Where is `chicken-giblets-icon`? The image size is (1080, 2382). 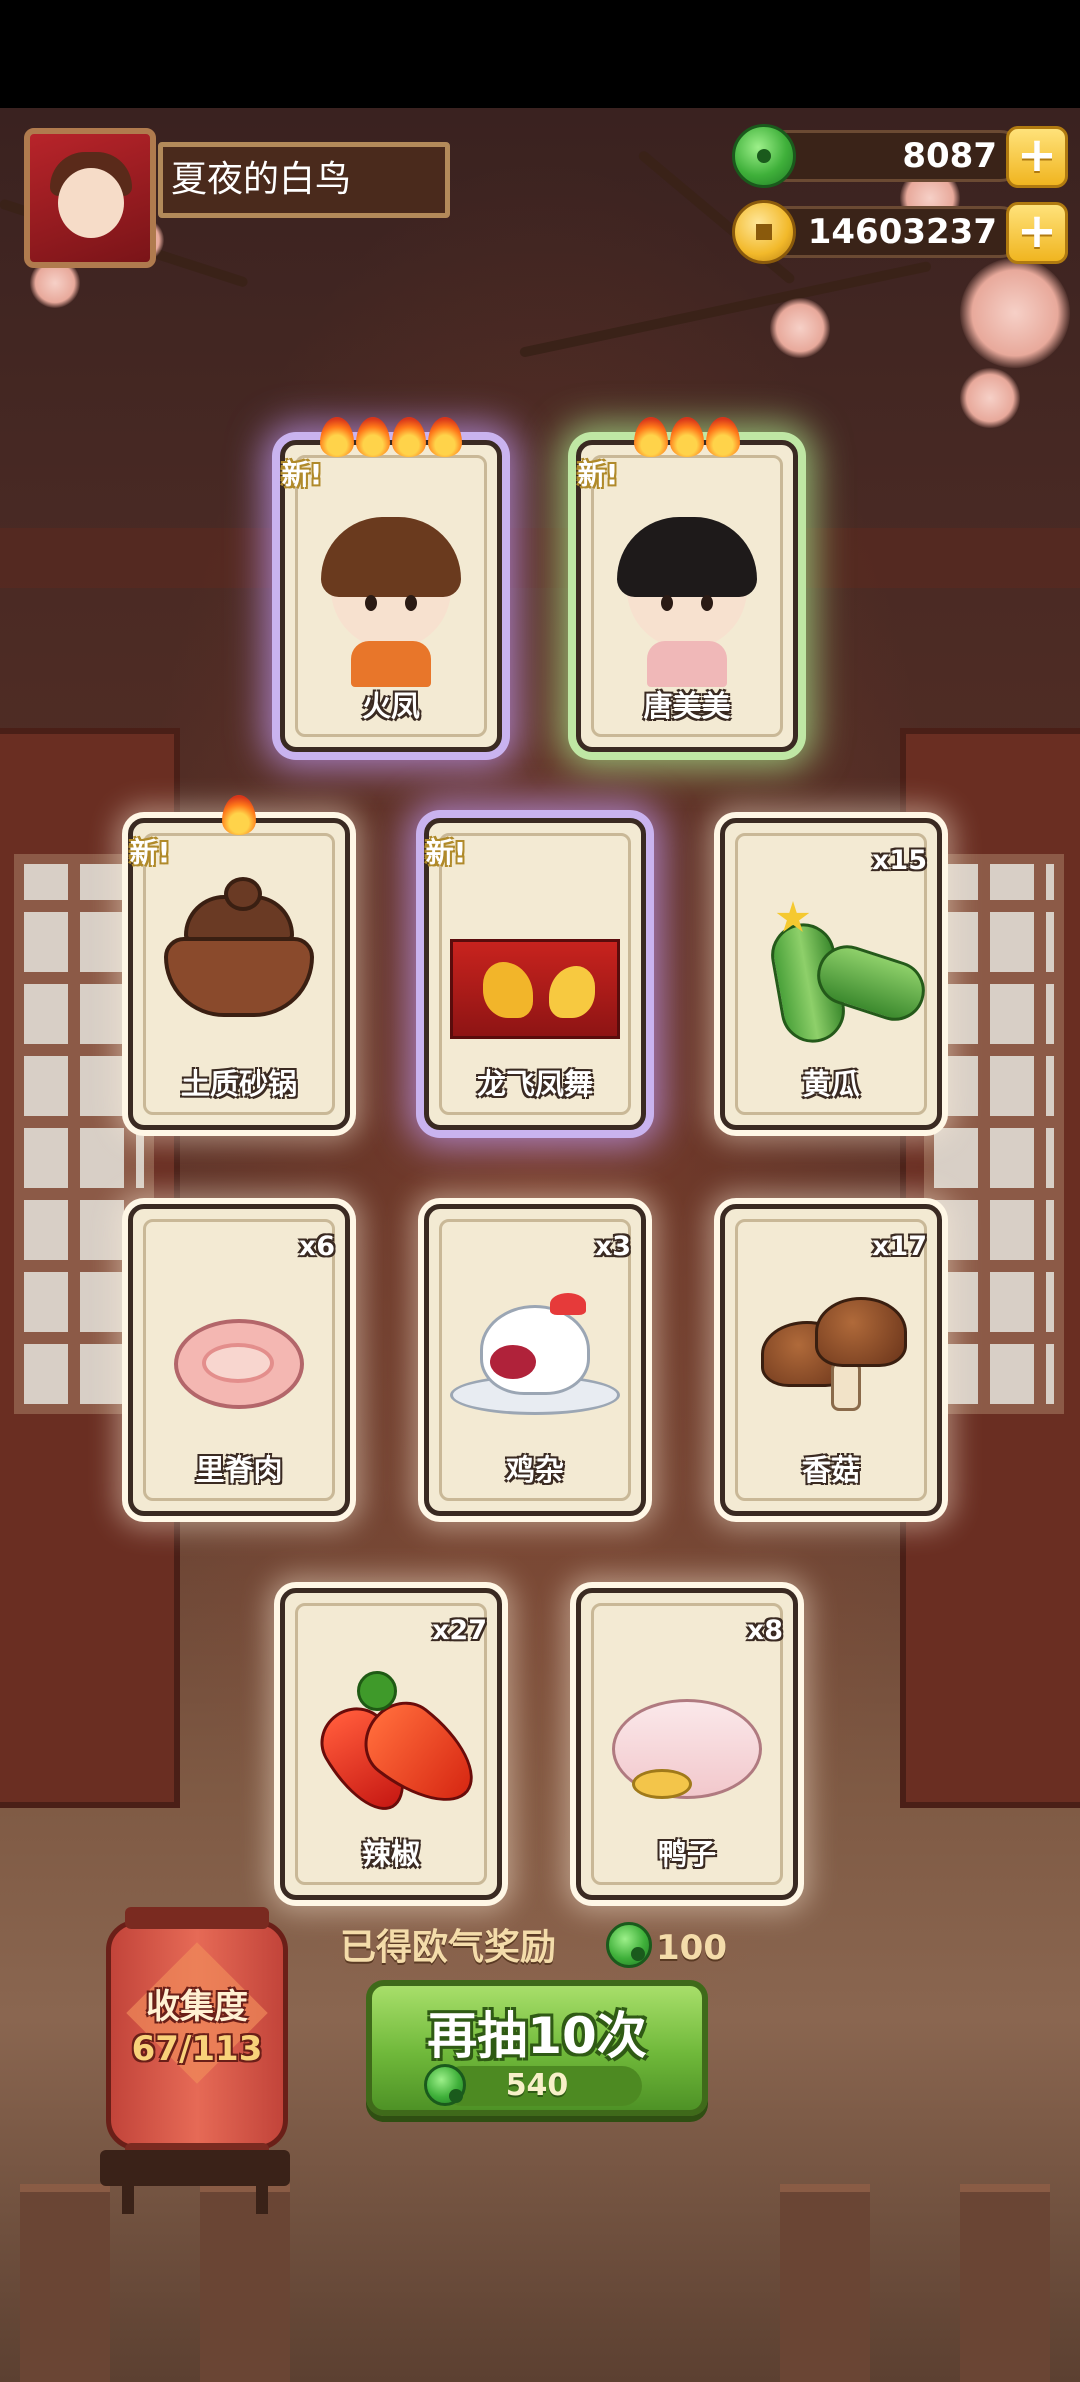
chicken-giblets-icon is located at coordinates (535, 1355).